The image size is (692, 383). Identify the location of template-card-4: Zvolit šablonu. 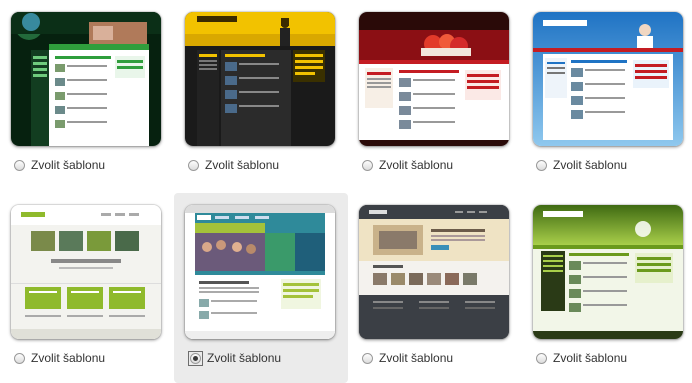
(607, 95).